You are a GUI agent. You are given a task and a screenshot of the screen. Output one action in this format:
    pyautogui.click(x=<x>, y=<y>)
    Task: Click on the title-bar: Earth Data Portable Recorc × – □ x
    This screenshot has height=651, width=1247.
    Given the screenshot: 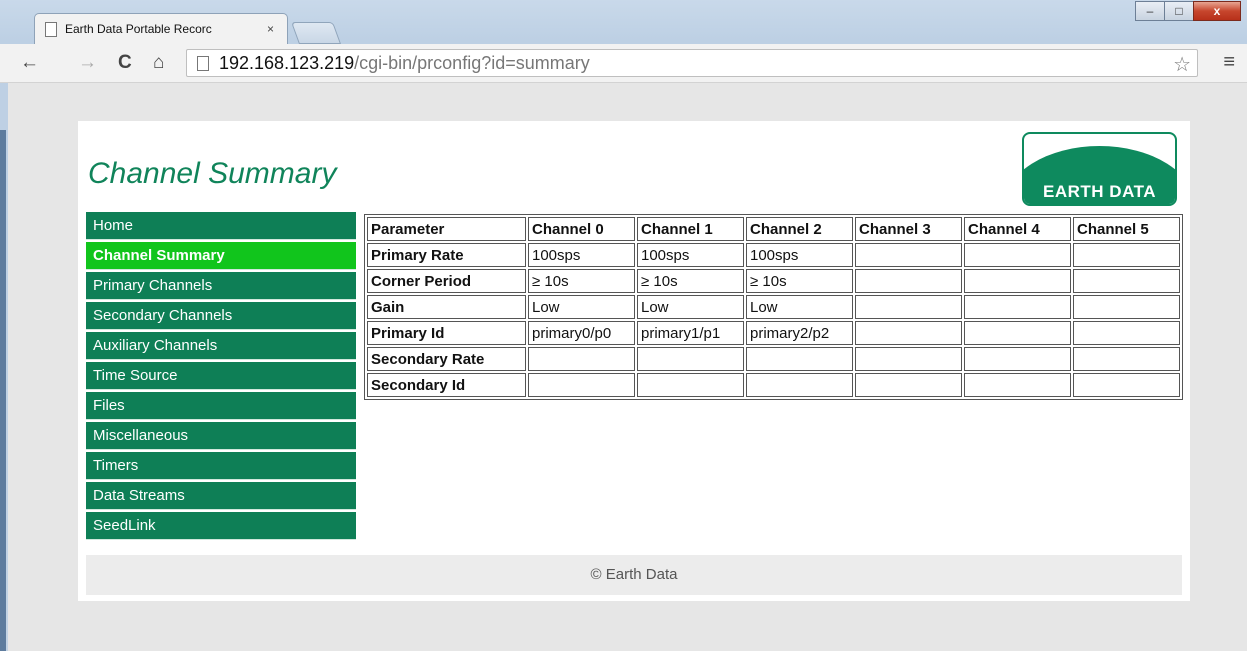 What is the action you would take?
    pyautogui.click(x=623, y=22)
    